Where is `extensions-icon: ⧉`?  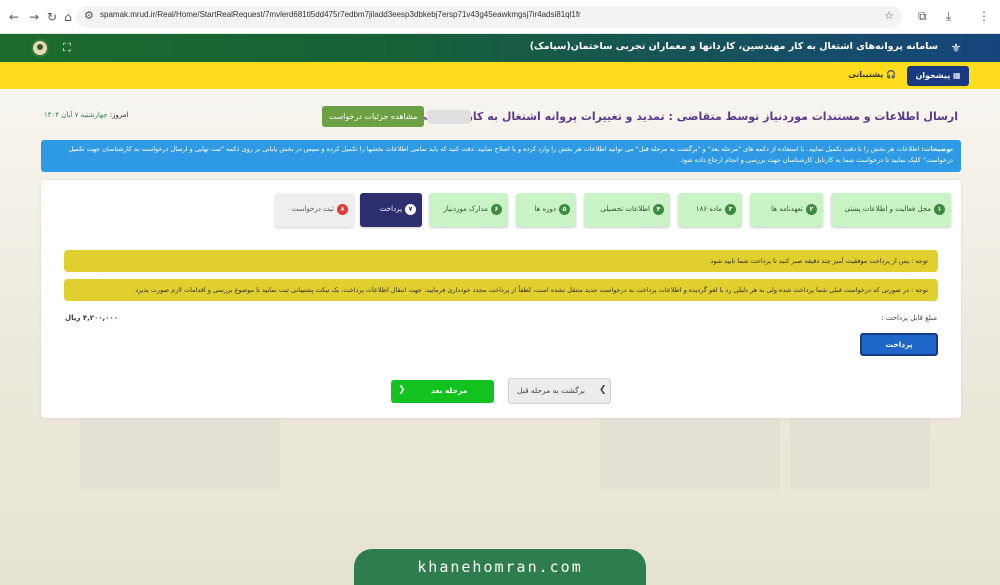
extensions-icon: ⧉ is located at coordinates (922, 16).